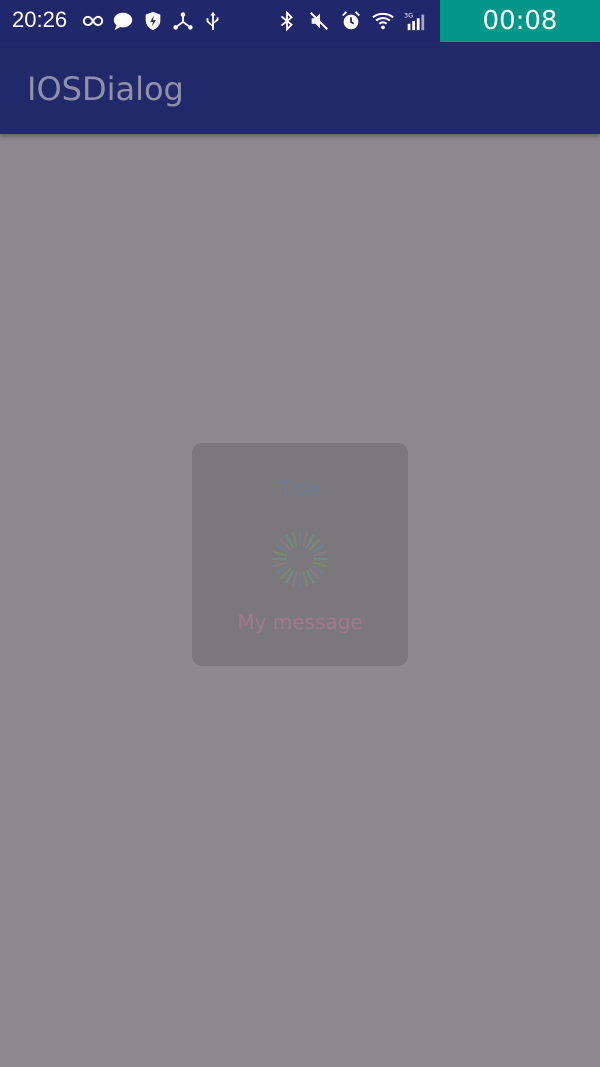  I want to click on shield-icon, so click(153, 21).